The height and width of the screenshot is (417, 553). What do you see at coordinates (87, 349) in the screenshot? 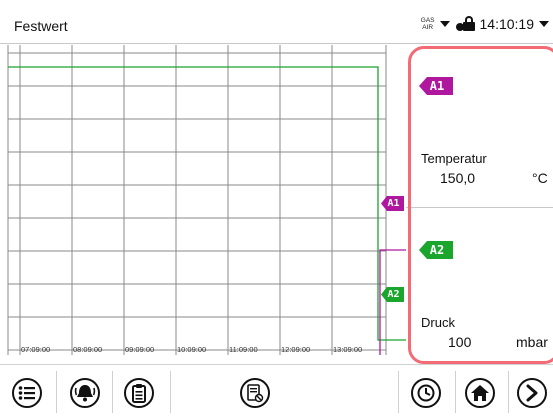
I see `time-label: 08:09:00` at bounding box center [87, 349].